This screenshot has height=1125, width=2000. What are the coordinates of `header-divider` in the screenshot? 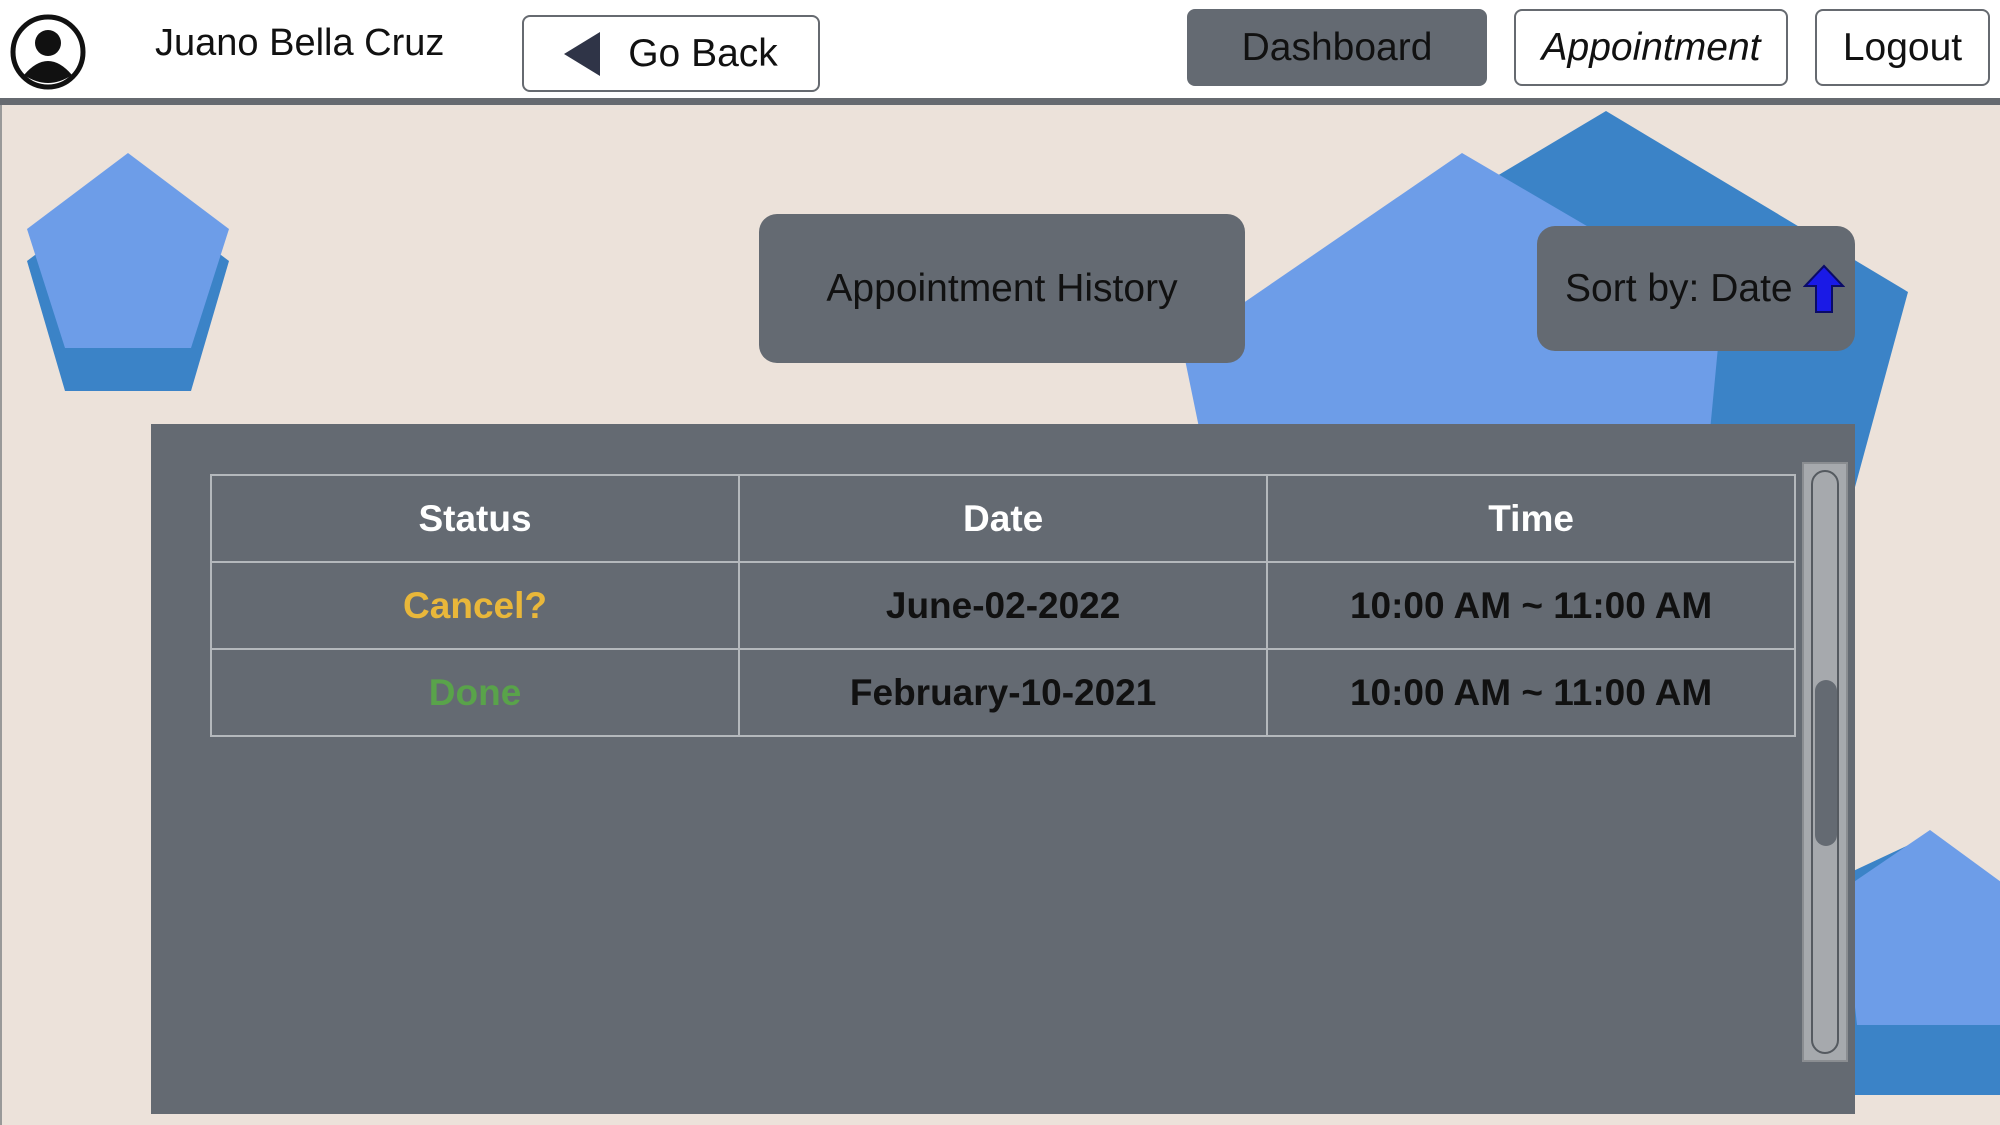 It's located at (1000, 101).